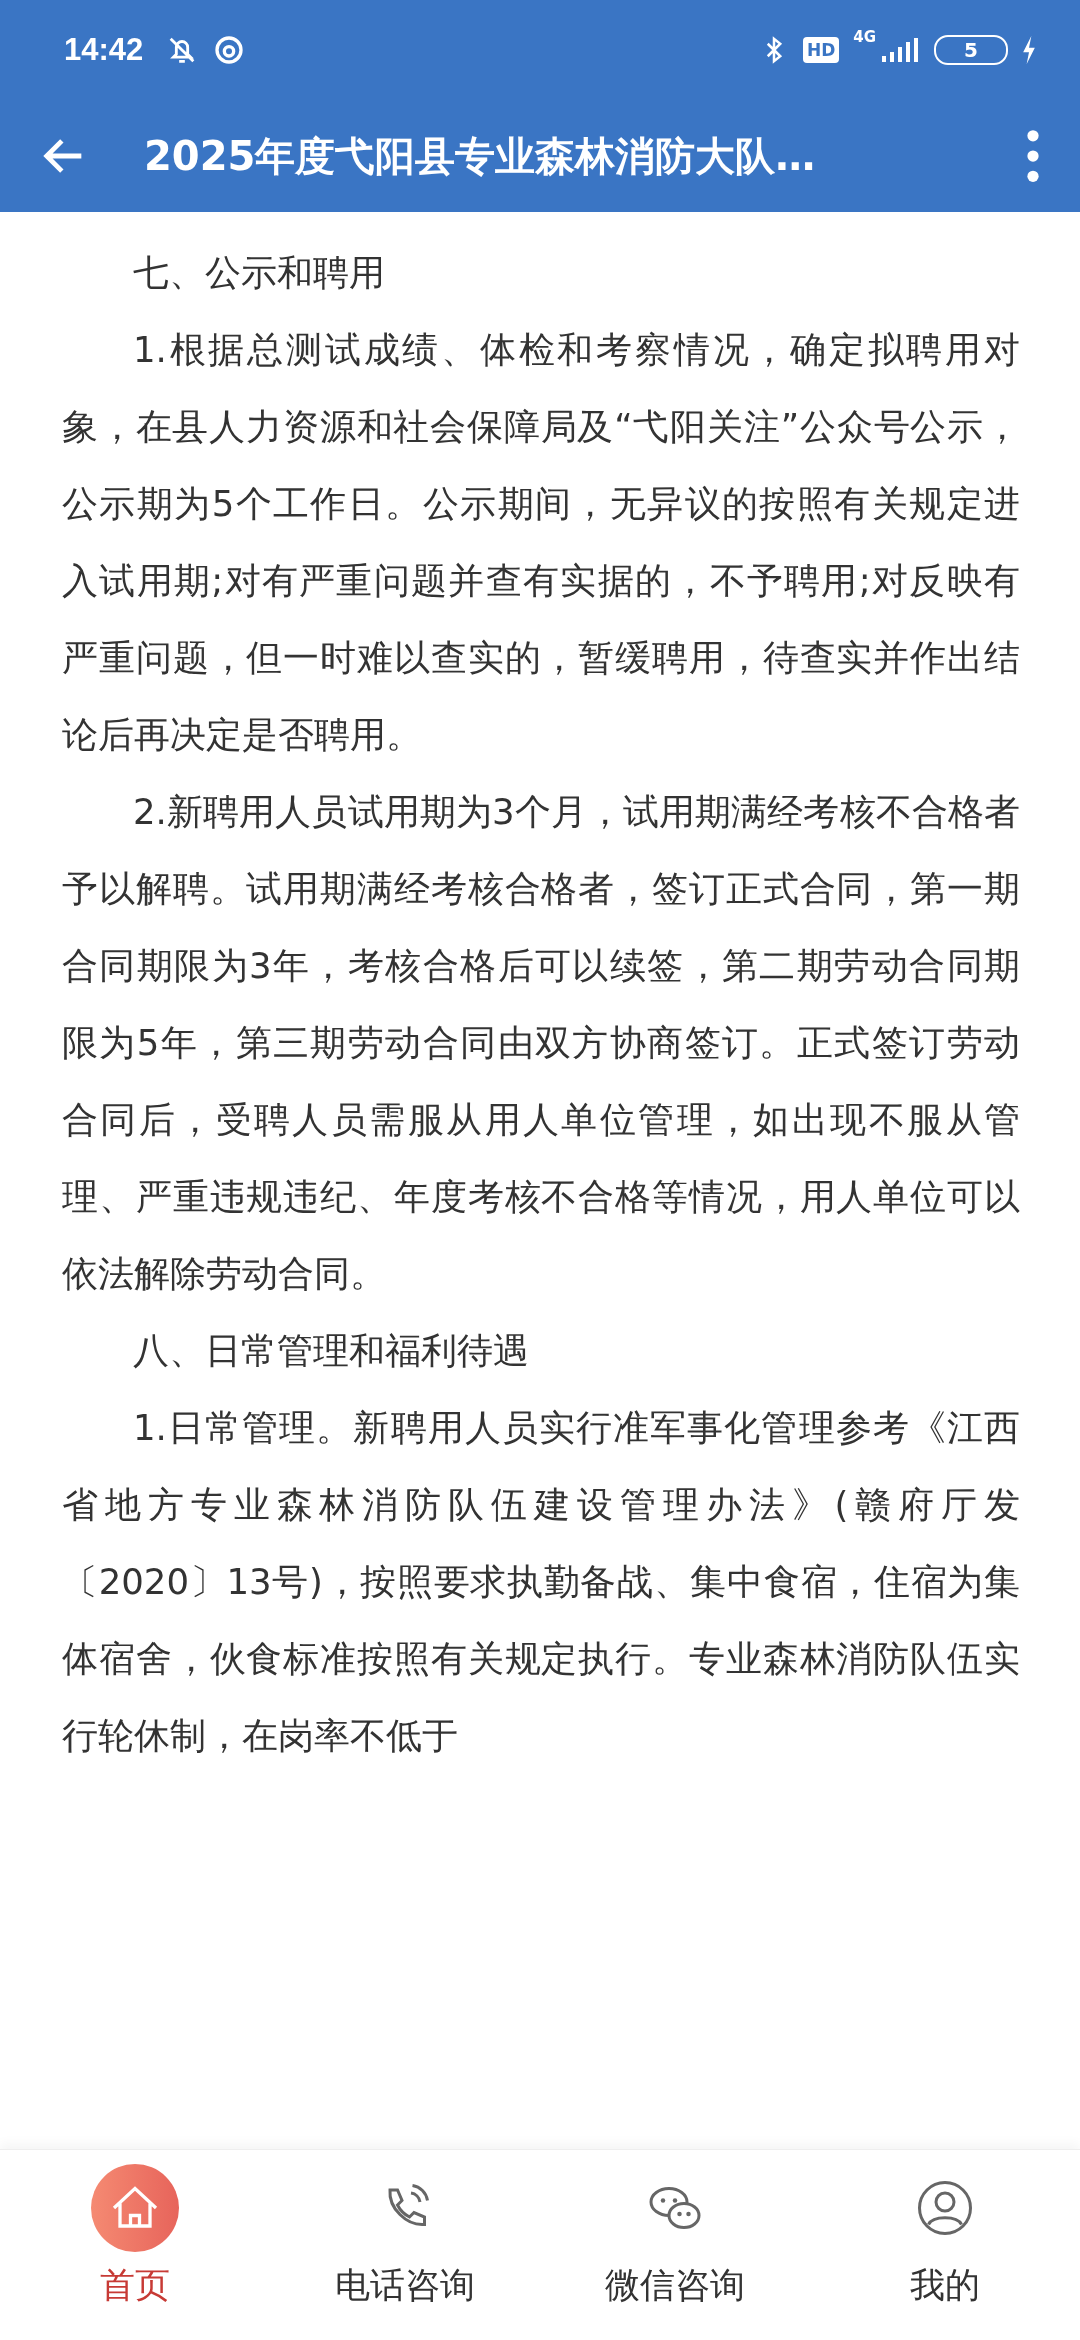 The width and height of the screenshot is (1080, 2340). Describe the element at coordinates (945, 2245) in the screenshot. I see `nav-tab: 我的` at that location.